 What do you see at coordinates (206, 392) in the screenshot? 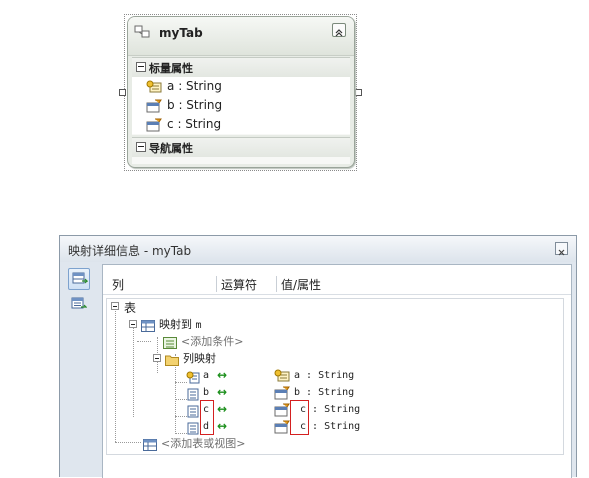
I see `column-name-b: b` at bounding box center [206, 392].